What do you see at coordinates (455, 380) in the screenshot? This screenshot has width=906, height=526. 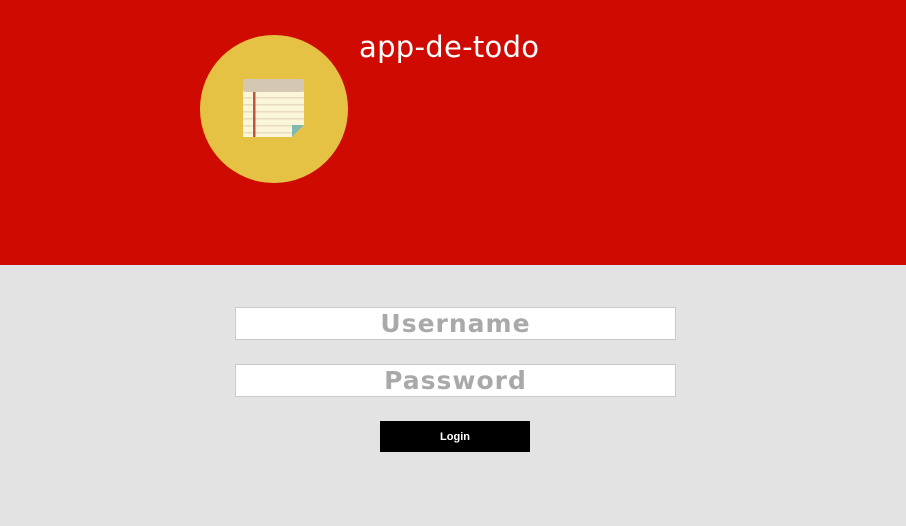 I see `password-input` at bounding box center [455, 380].